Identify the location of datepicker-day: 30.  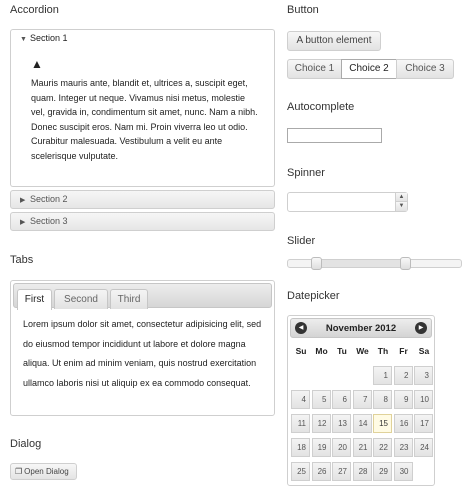
(403, 471).